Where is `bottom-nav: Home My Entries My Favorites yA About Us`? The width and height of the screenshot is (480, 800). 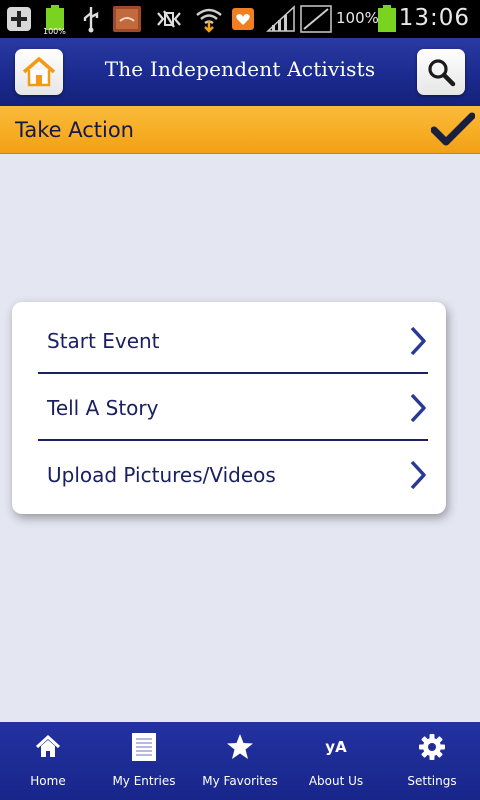 bottom-nav: Home My Entries My Favorites yA About Us is located at coordinates (240, 761).